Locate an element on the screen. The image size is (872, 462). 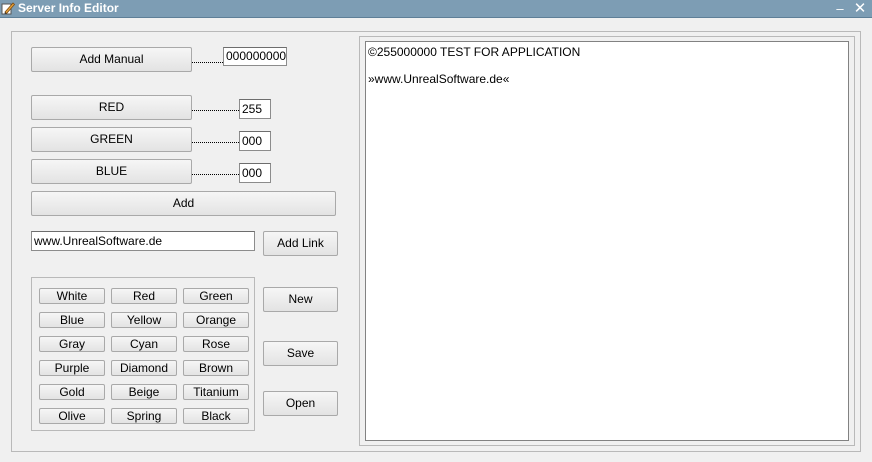
add-manual-button: Add Manual is located at coordinates (111, 59).